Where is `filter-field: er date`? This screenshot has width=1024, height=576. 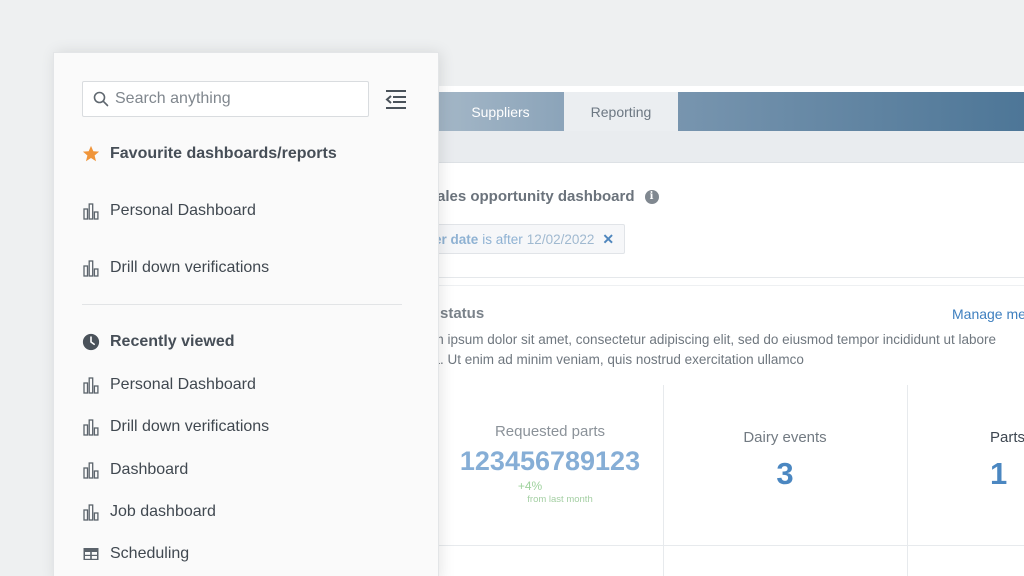 filter-field: er date is located at coordinates (458, 239).